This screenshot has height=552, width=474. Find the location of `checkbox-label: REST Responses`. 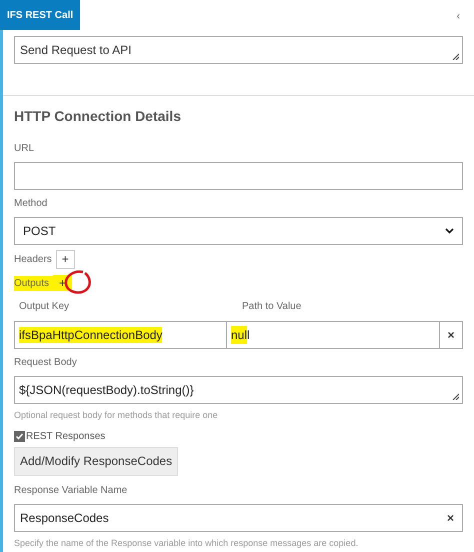

checkbox-label: REST Responses is located at coordinates (66, 437).